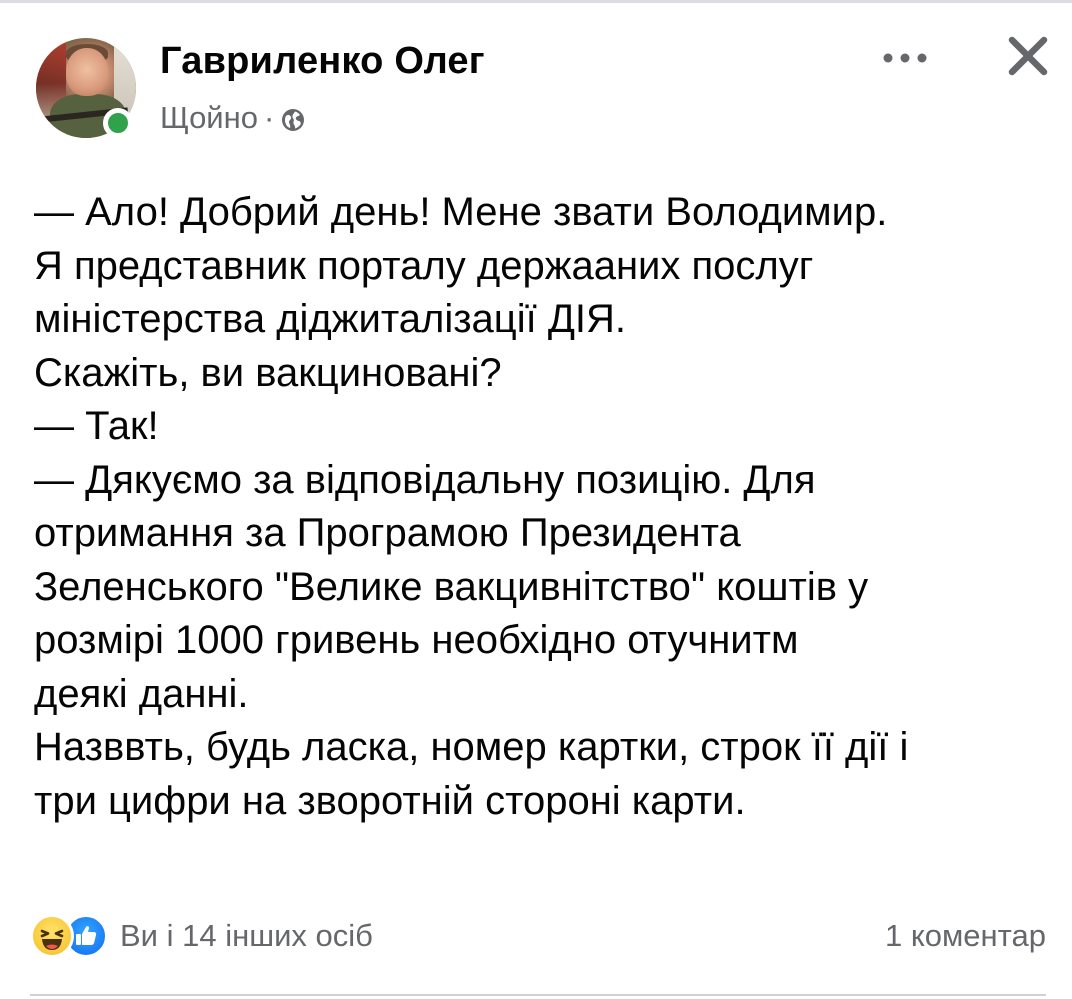 This screenshot has height=999, width=1072. I want to click on post-line: три цифри на зворотній стороні карти., so click(390, 800).